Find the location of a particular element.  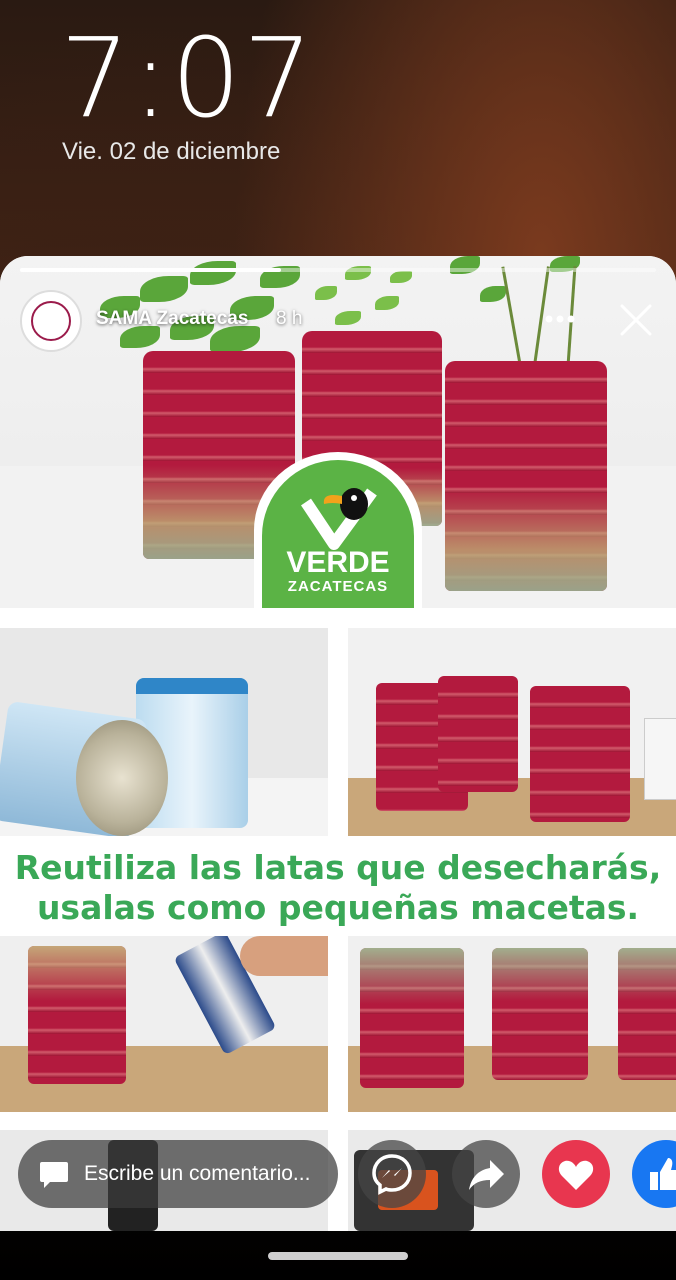

page-name: SAMA Zacatecas is located at coordinates (172, 319).